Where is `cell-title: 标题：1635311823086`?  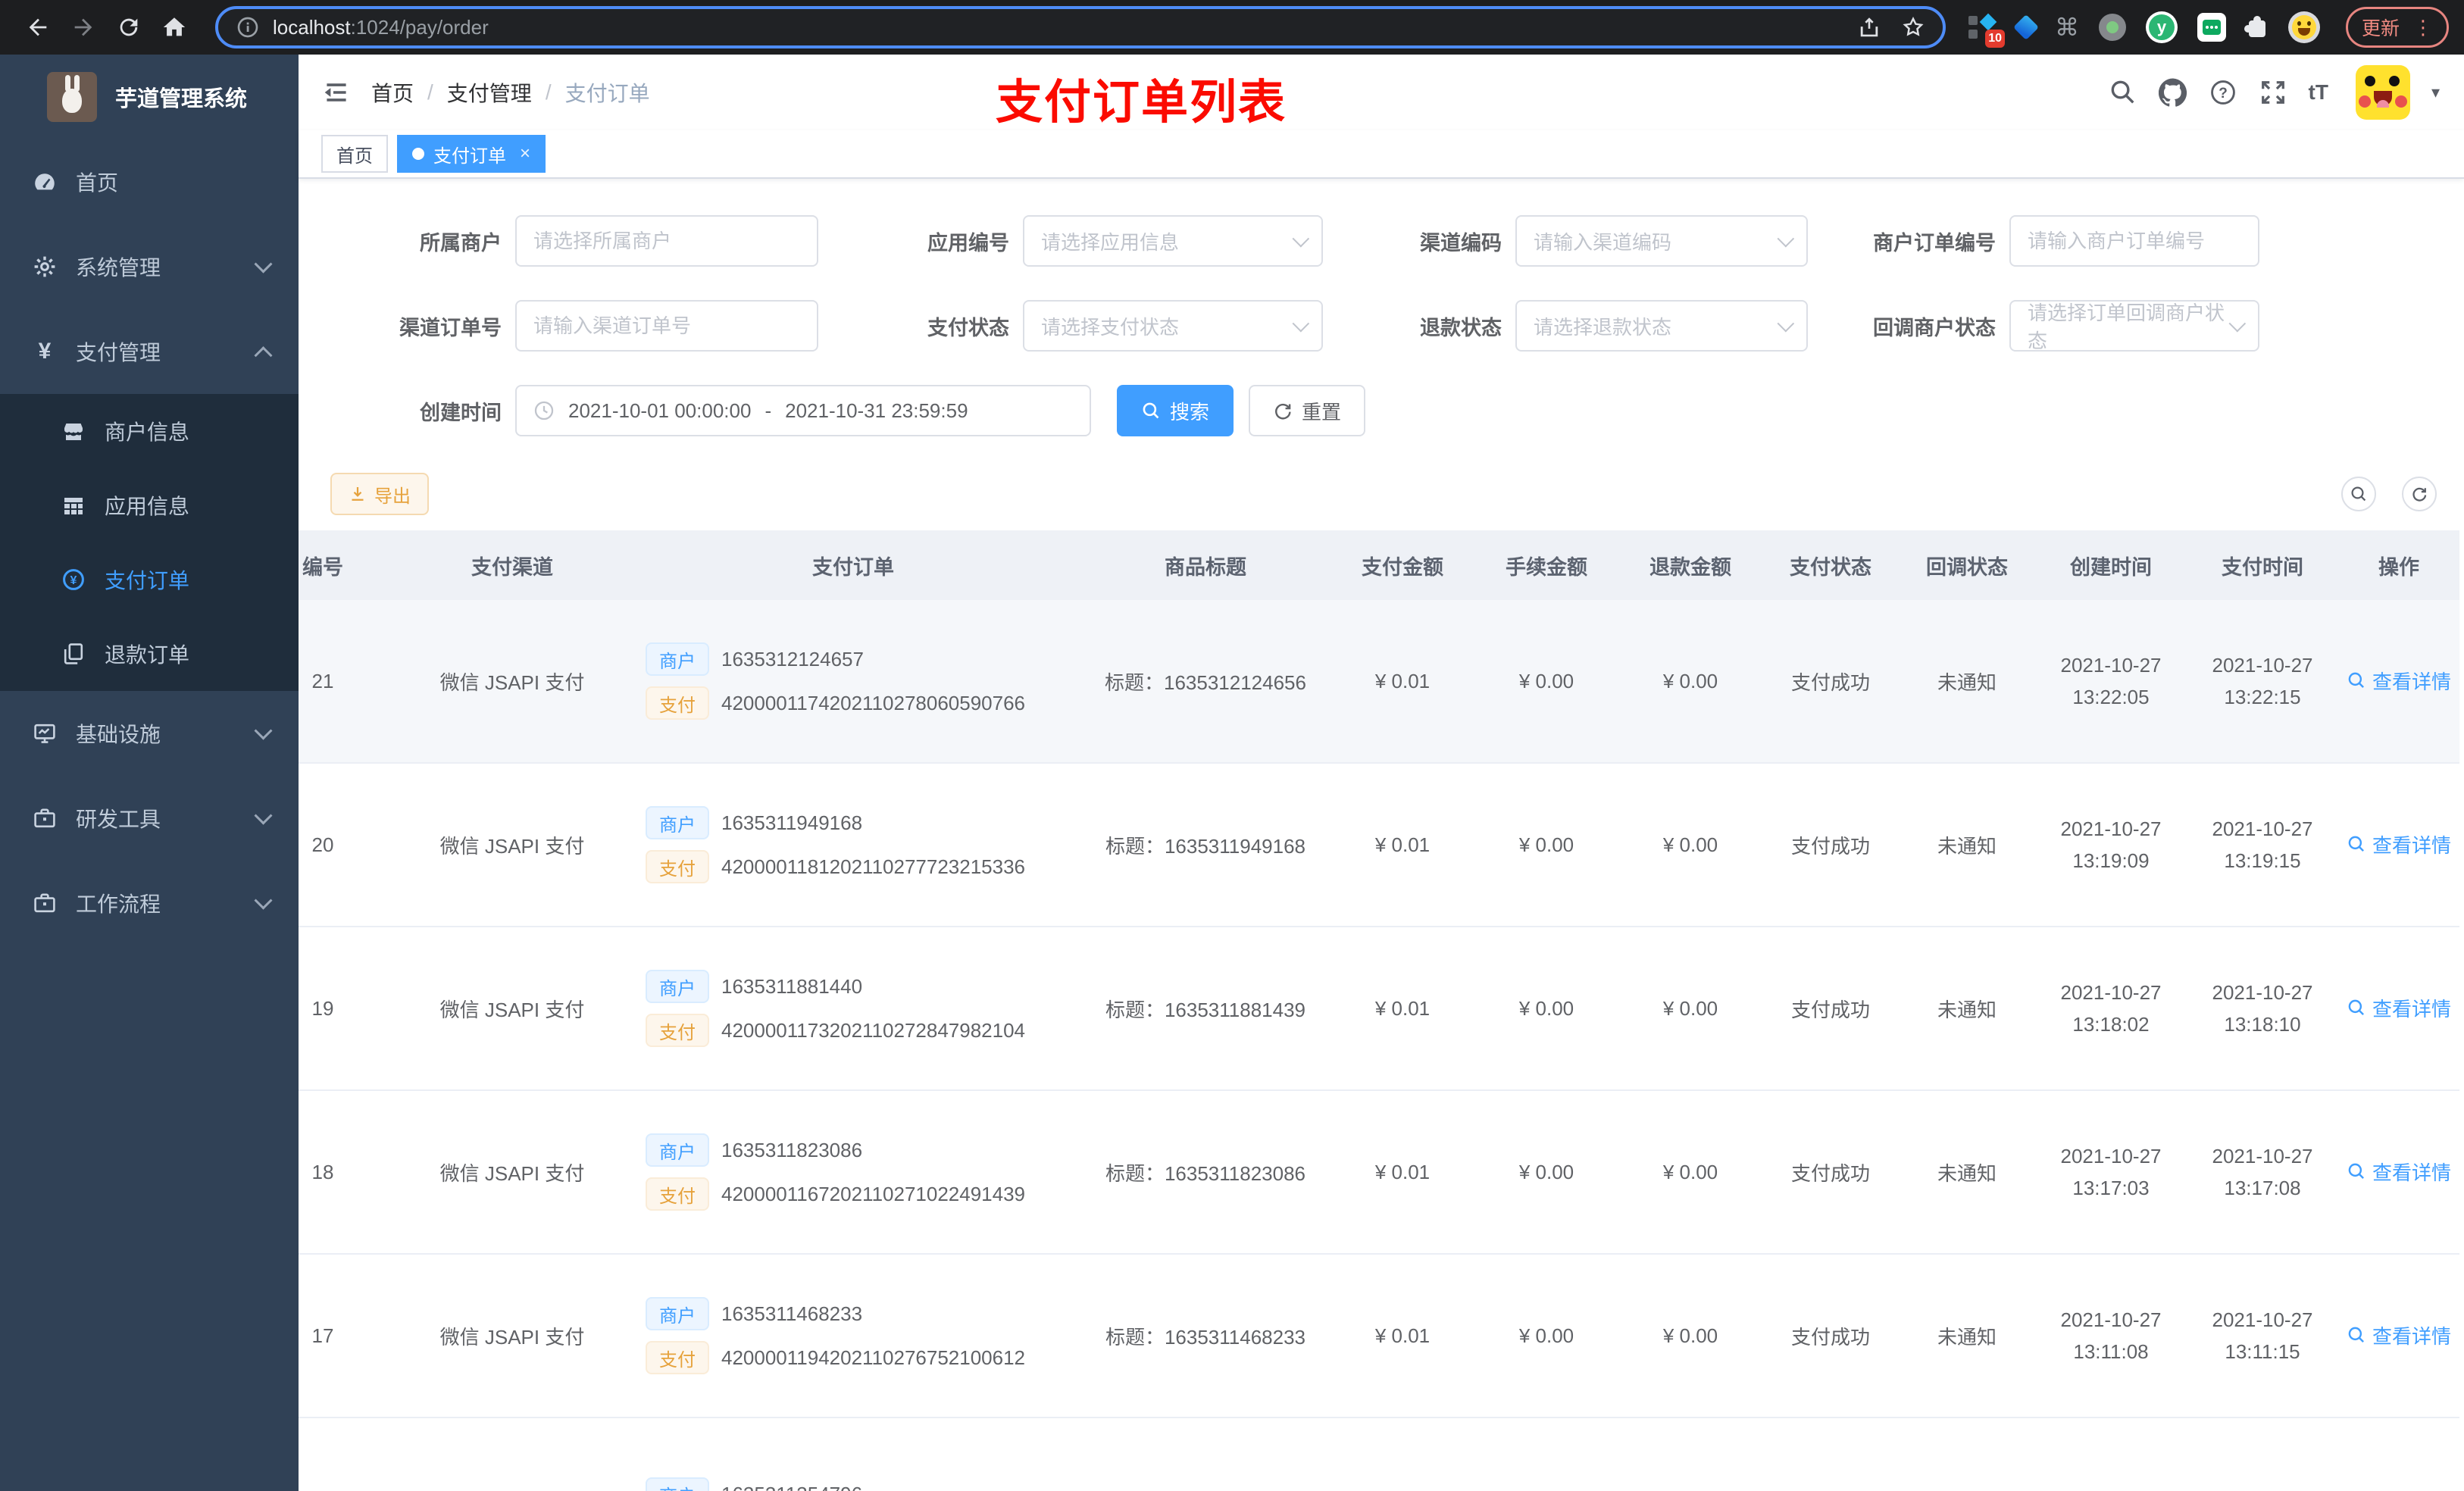
cell-title: 标题：1635311823086 is located at coordinates (1205, 1172).